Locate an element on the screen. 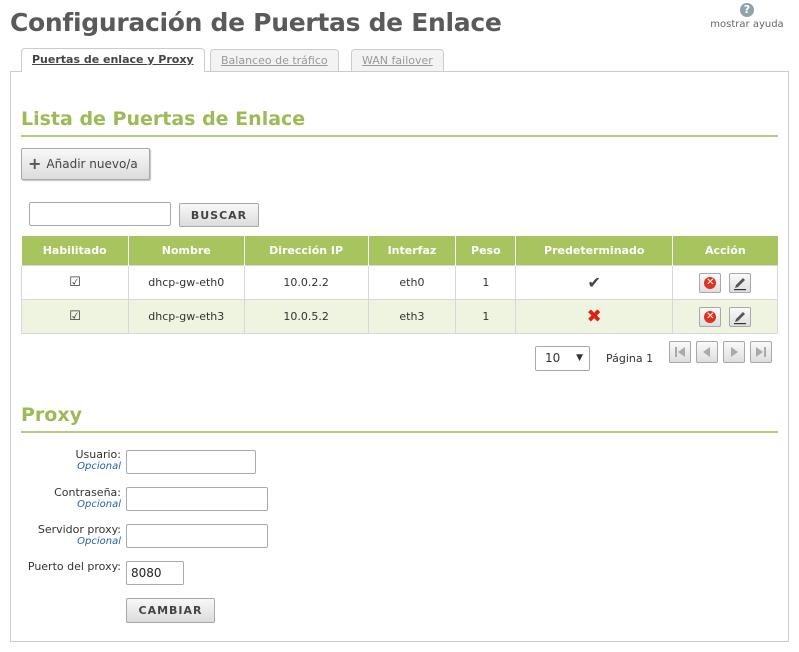  proxy-server-input is located at coordinates (197, 536).